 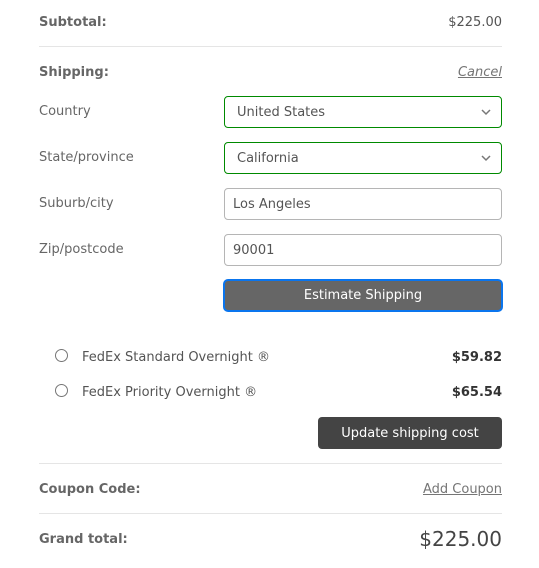 I want to click on city-label: Suburb/city, so click(x=76, y=203).